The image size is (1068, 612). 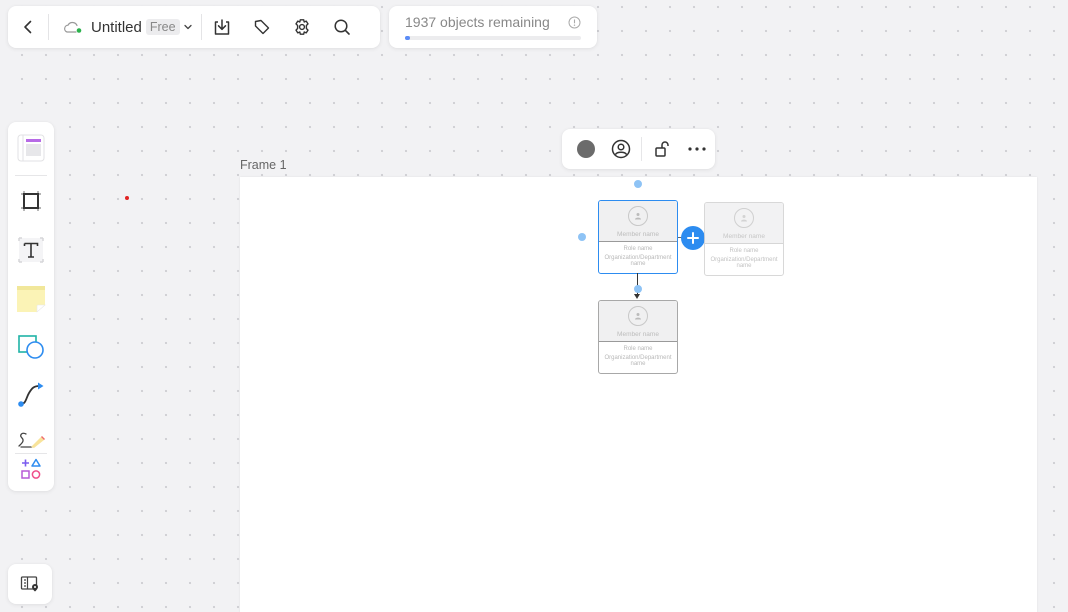 I want to click on info-icon, so click(x=574, y=22).